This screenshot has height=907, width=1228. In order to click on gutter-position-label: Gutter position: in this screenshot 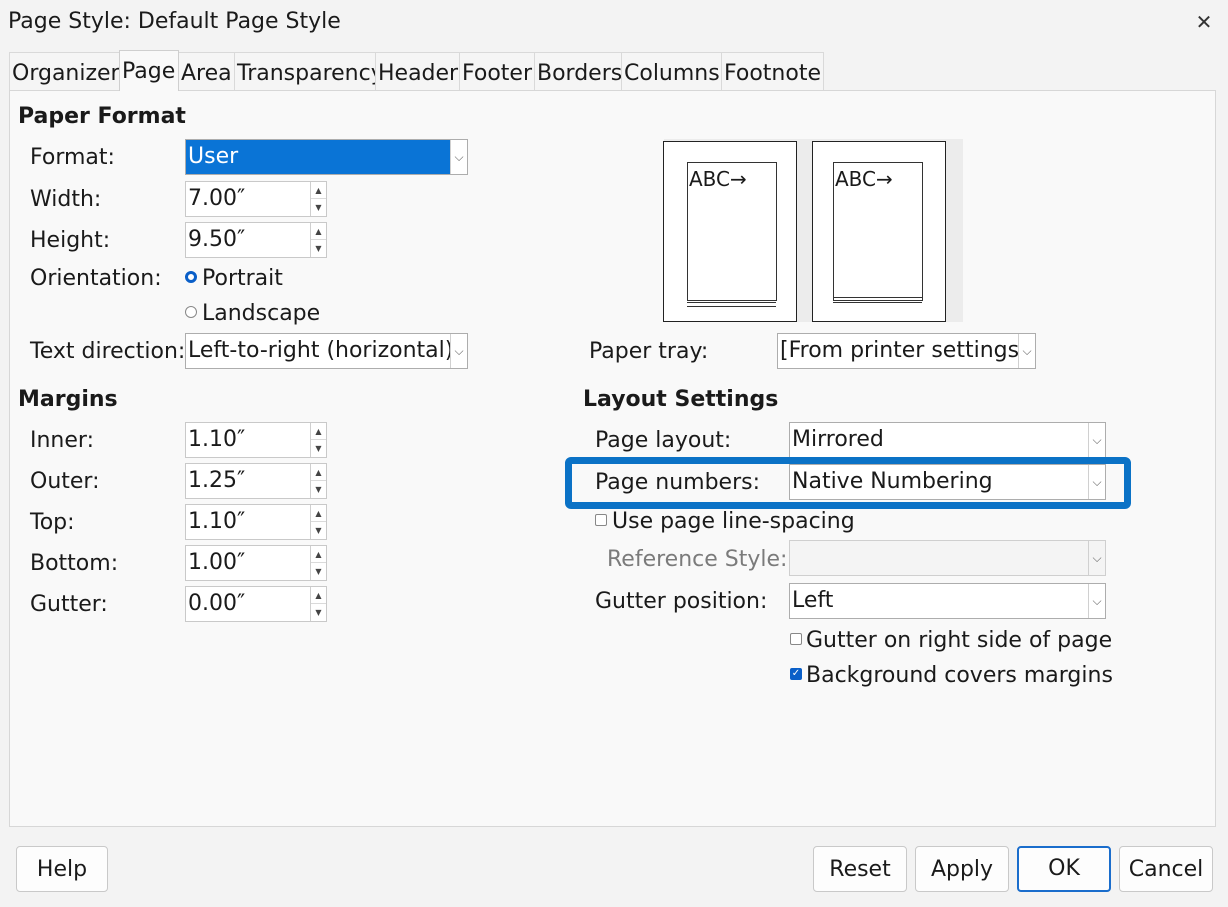, I will do `click(681, 601)`.